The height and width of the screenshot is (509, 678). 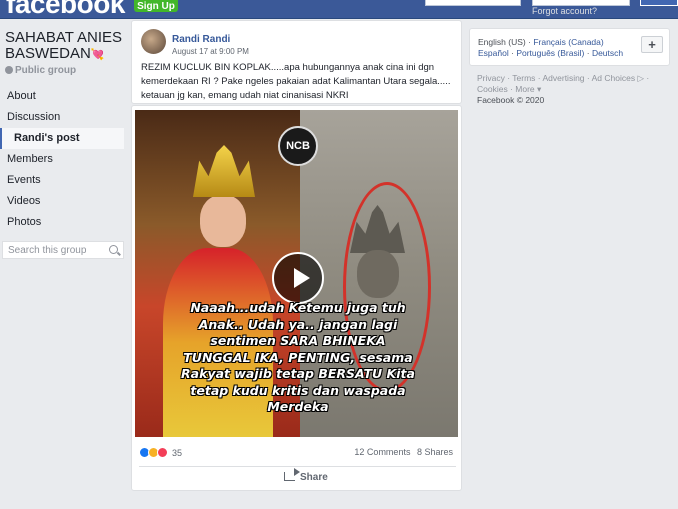 I want to click on language-link-portuguese: Português (Brasil), so click(x=550, y=53).